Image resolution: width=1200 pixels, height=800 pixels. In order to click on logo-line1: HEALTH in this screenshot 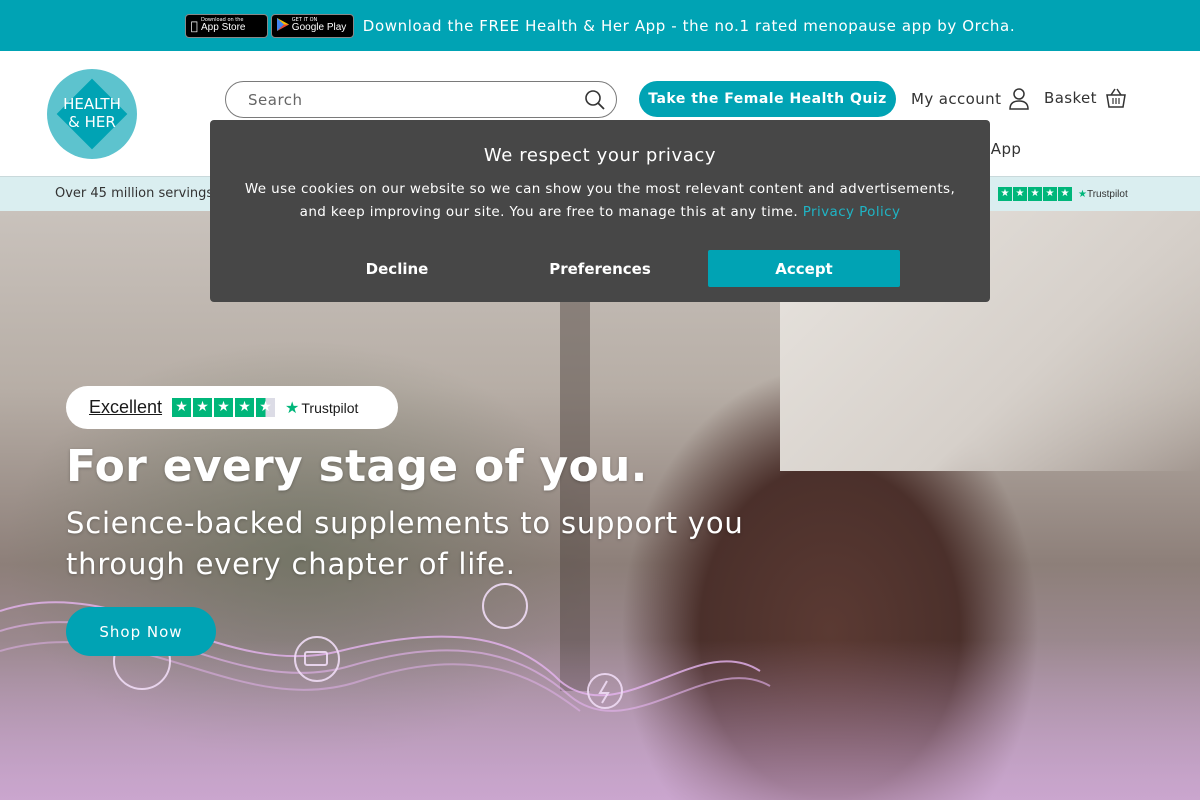, I will do `click(92, 104)`.